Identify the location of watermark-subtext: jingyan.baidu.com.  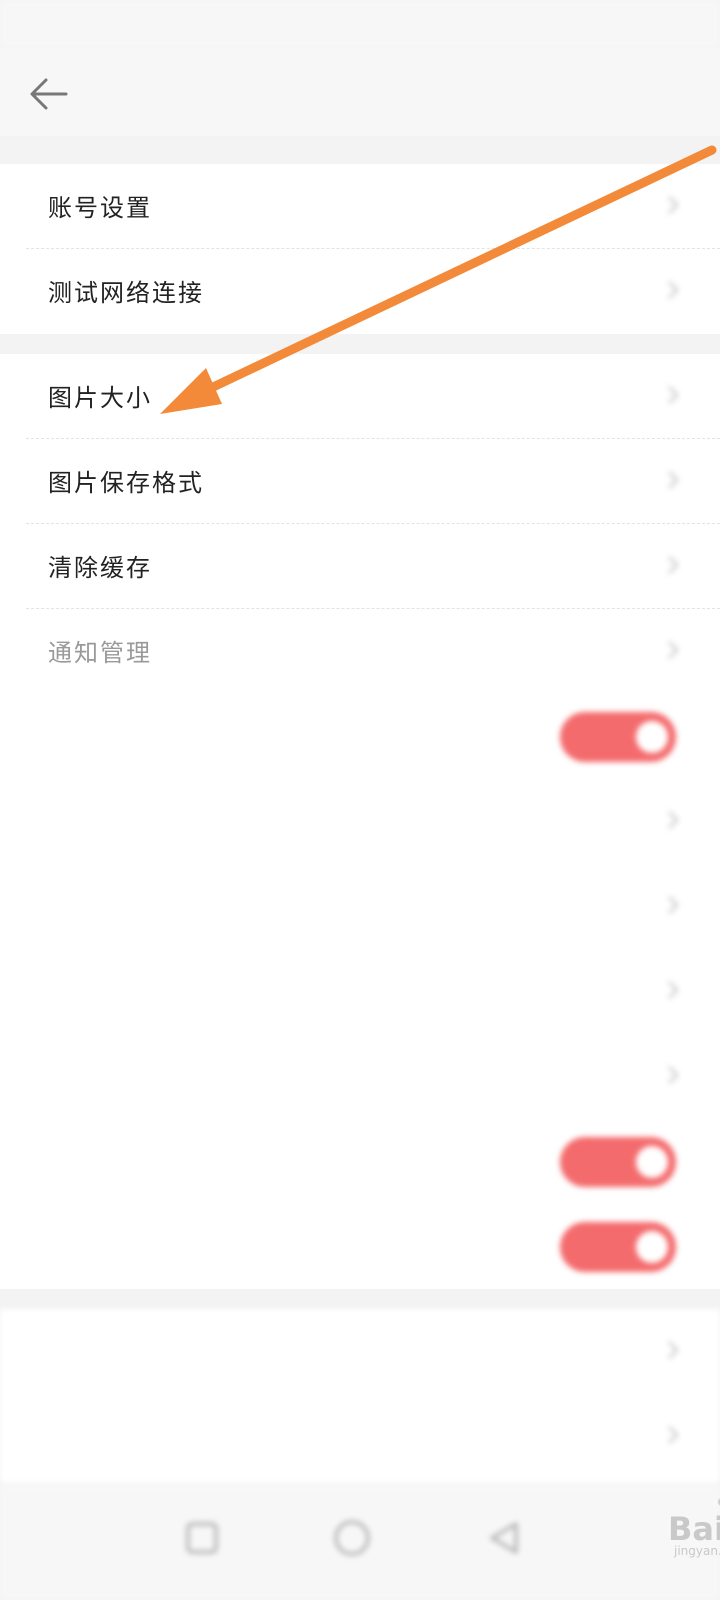
(697, 1551).